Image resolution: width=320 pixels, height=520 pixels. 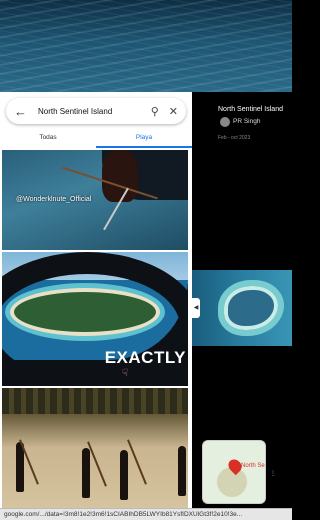 What do you see at coordinates (86, 111) in the screenshot?
I see `search-input: North Sentinel Island` at bounding box center [86, 111].